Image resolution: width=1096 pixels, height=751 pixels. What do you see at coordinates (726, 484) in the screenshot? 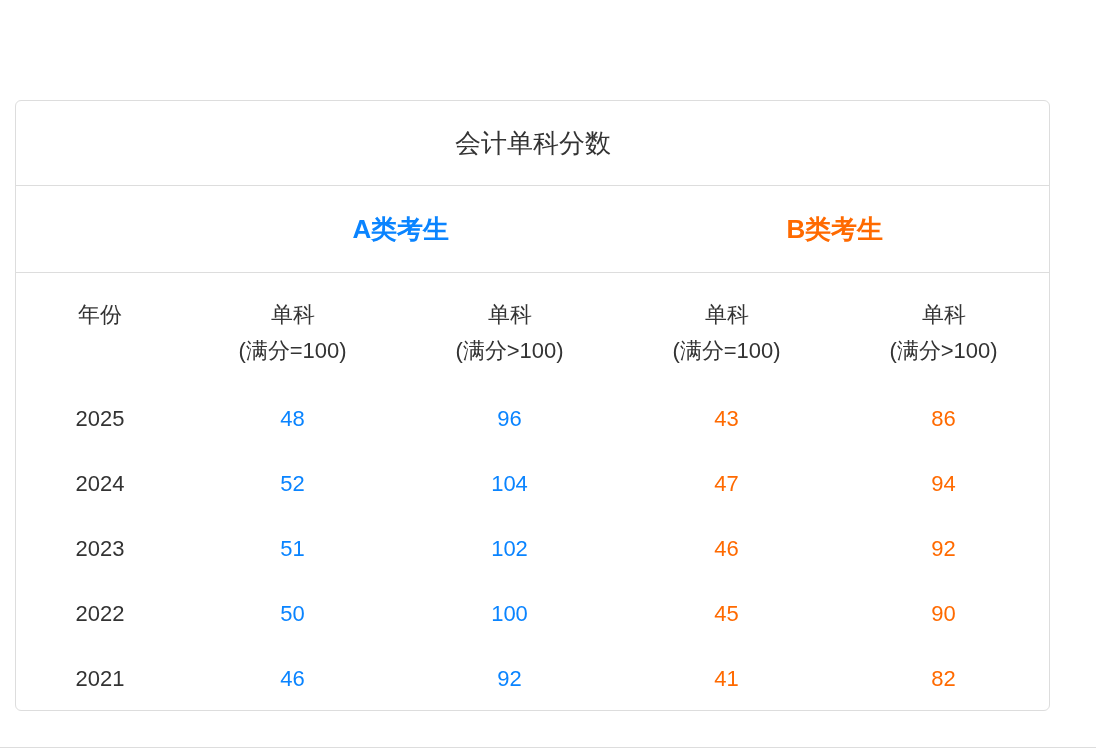
I see `score-cell-text: 47` at bounding box center [726, 484].